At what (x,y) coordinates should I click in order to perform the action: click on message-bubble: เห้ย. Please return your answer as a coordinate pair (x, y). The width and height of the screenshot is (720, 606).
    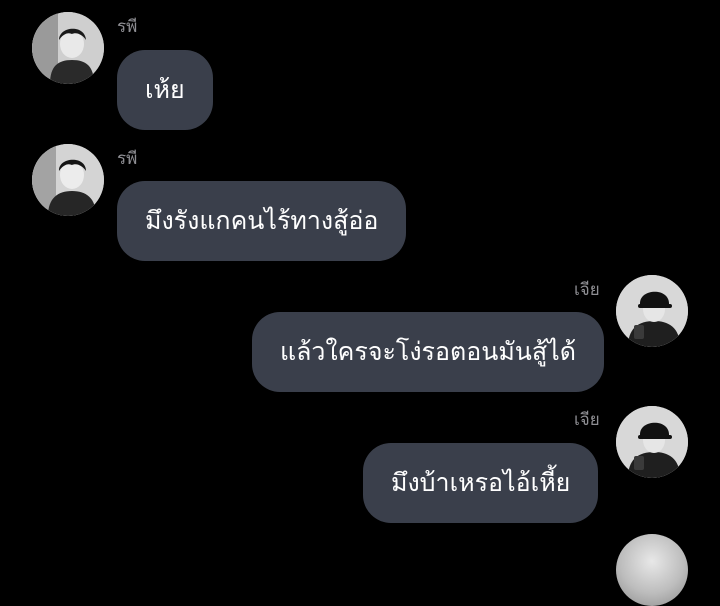
    Looking at the image, I should click on (165, 90).